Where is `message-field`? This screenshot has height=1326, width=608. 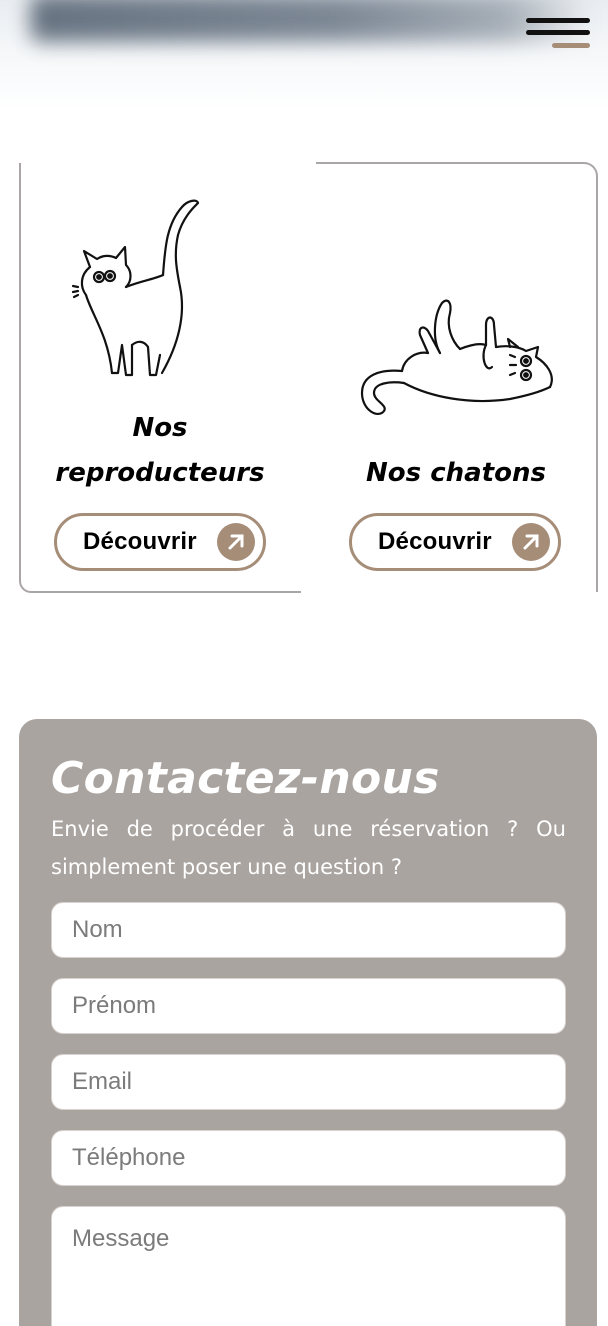 message-field is located at coordinates (308, 1266).